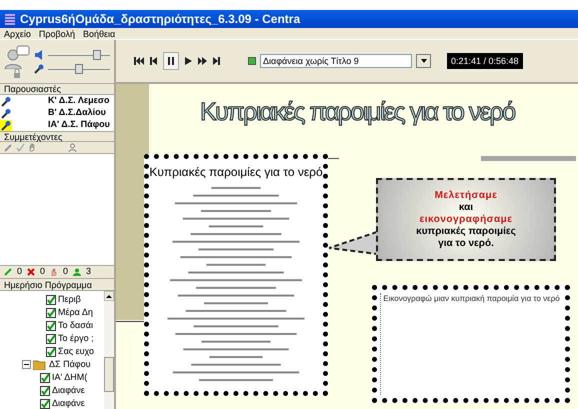 The height and width of the screenshot is (409, 578). I want to click on menu-item: Βοήθεια, so click(99, 34).